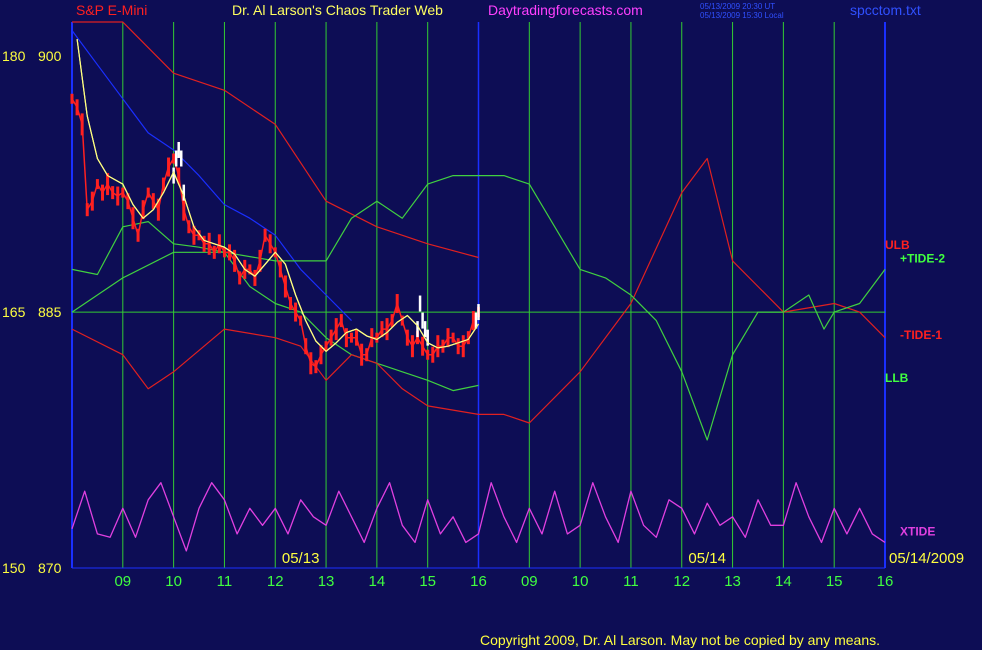  I want to click on series-label-xtide: XTIDE, so click(917, 531).